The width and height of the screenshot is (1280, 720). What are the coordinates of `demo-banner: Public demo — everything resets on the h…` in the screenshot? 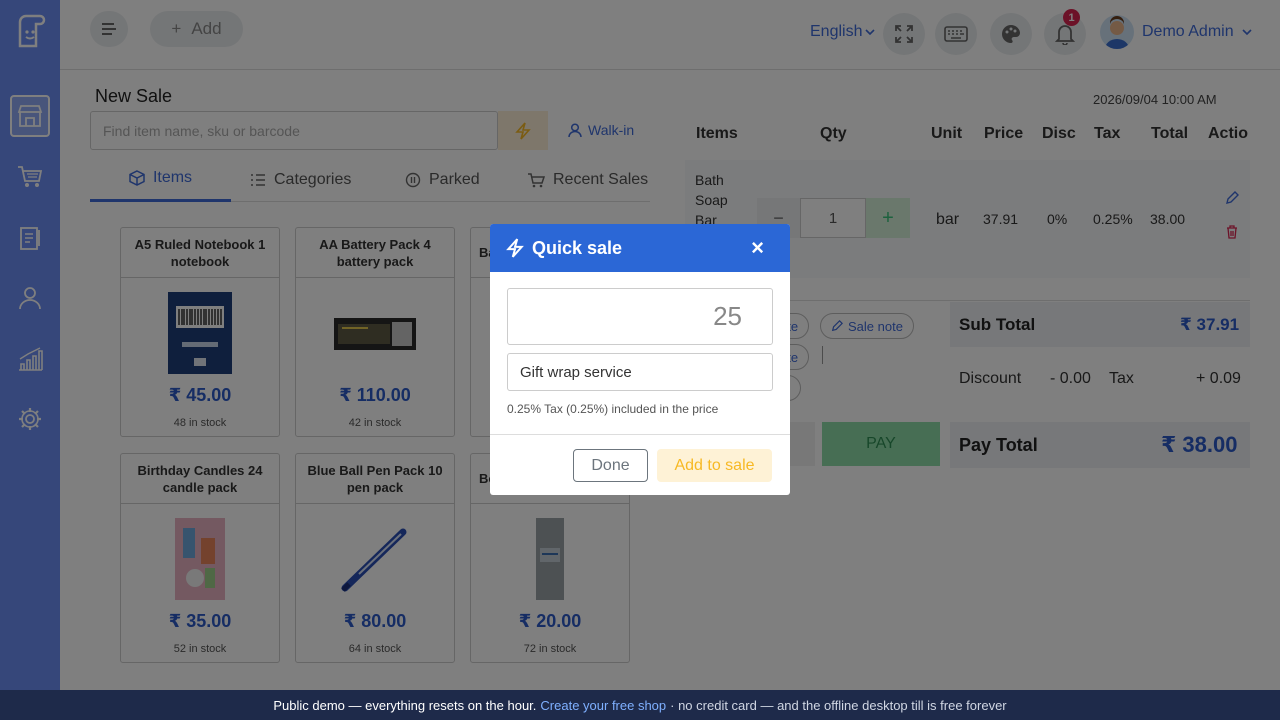 It's located at (640, 705).